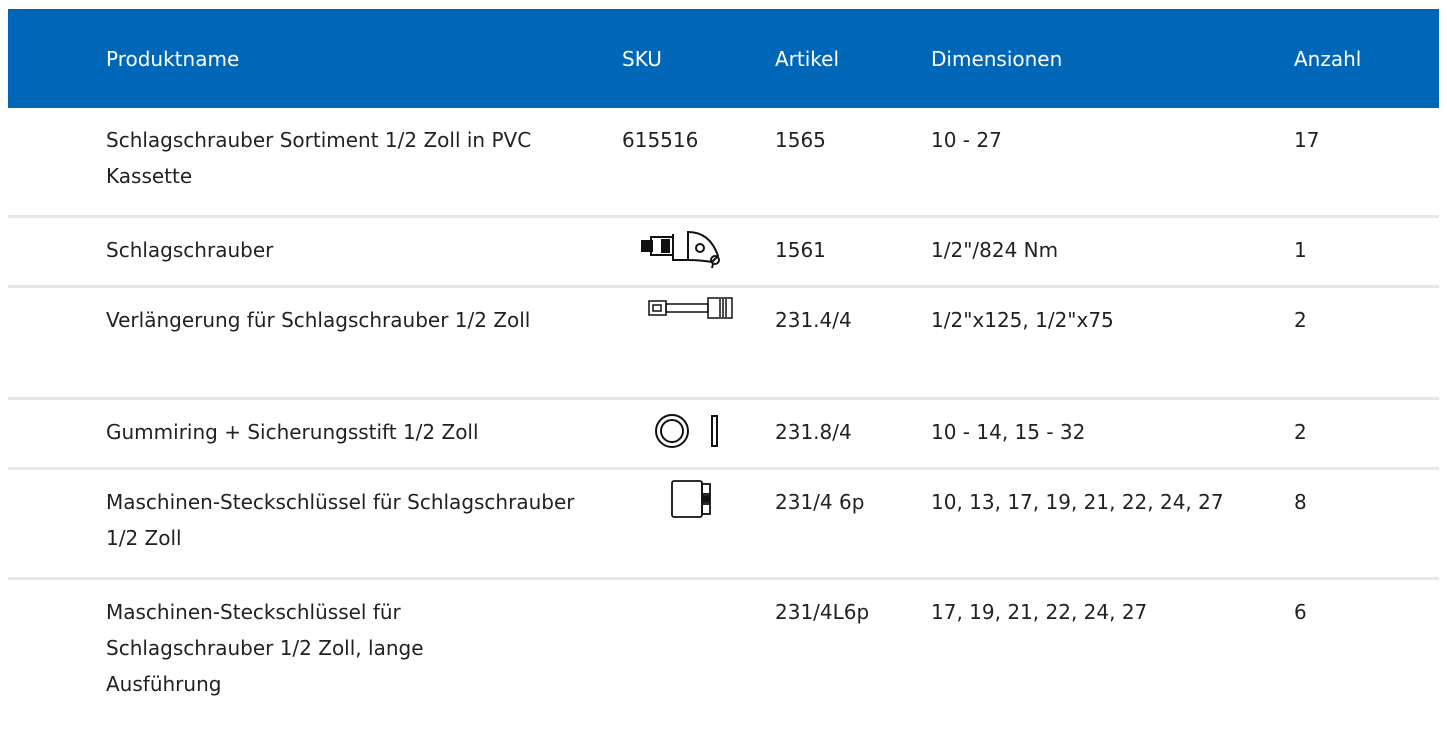 Image resolution: width=1447 pixels, height=742 pixels. What do you see at coordinates (966, 140) in the screenshot?
I see `product-dimensions: 10 - 27` at bounding box center [966, 140].